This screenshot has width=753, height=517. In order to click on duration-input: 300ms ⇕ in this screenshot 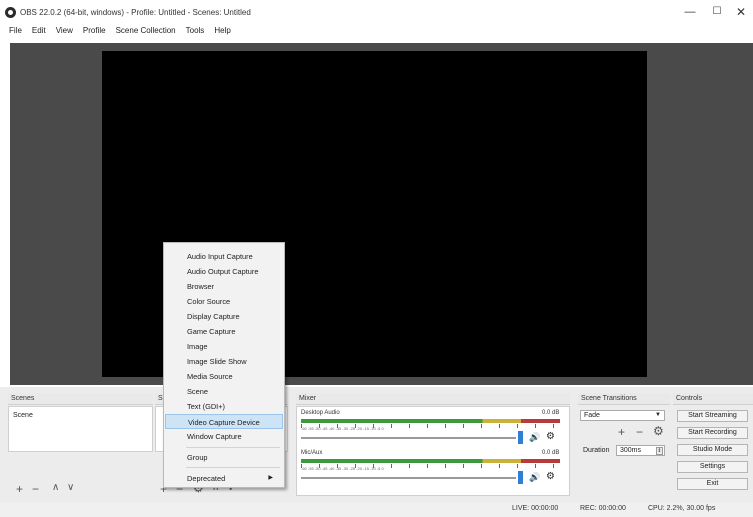, I will do `click(640, 450)`.